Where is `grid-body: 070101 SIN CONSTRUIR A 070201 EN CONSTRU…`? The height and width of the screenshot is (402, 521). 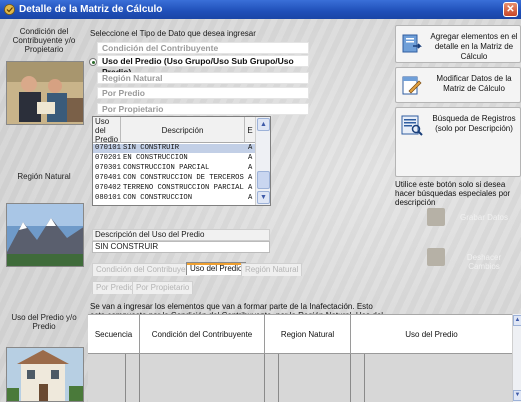
grid-body: 070101 SIN CONSTRUIR A 070201 EN CONSTRU… is located at coordinates (174, 175).